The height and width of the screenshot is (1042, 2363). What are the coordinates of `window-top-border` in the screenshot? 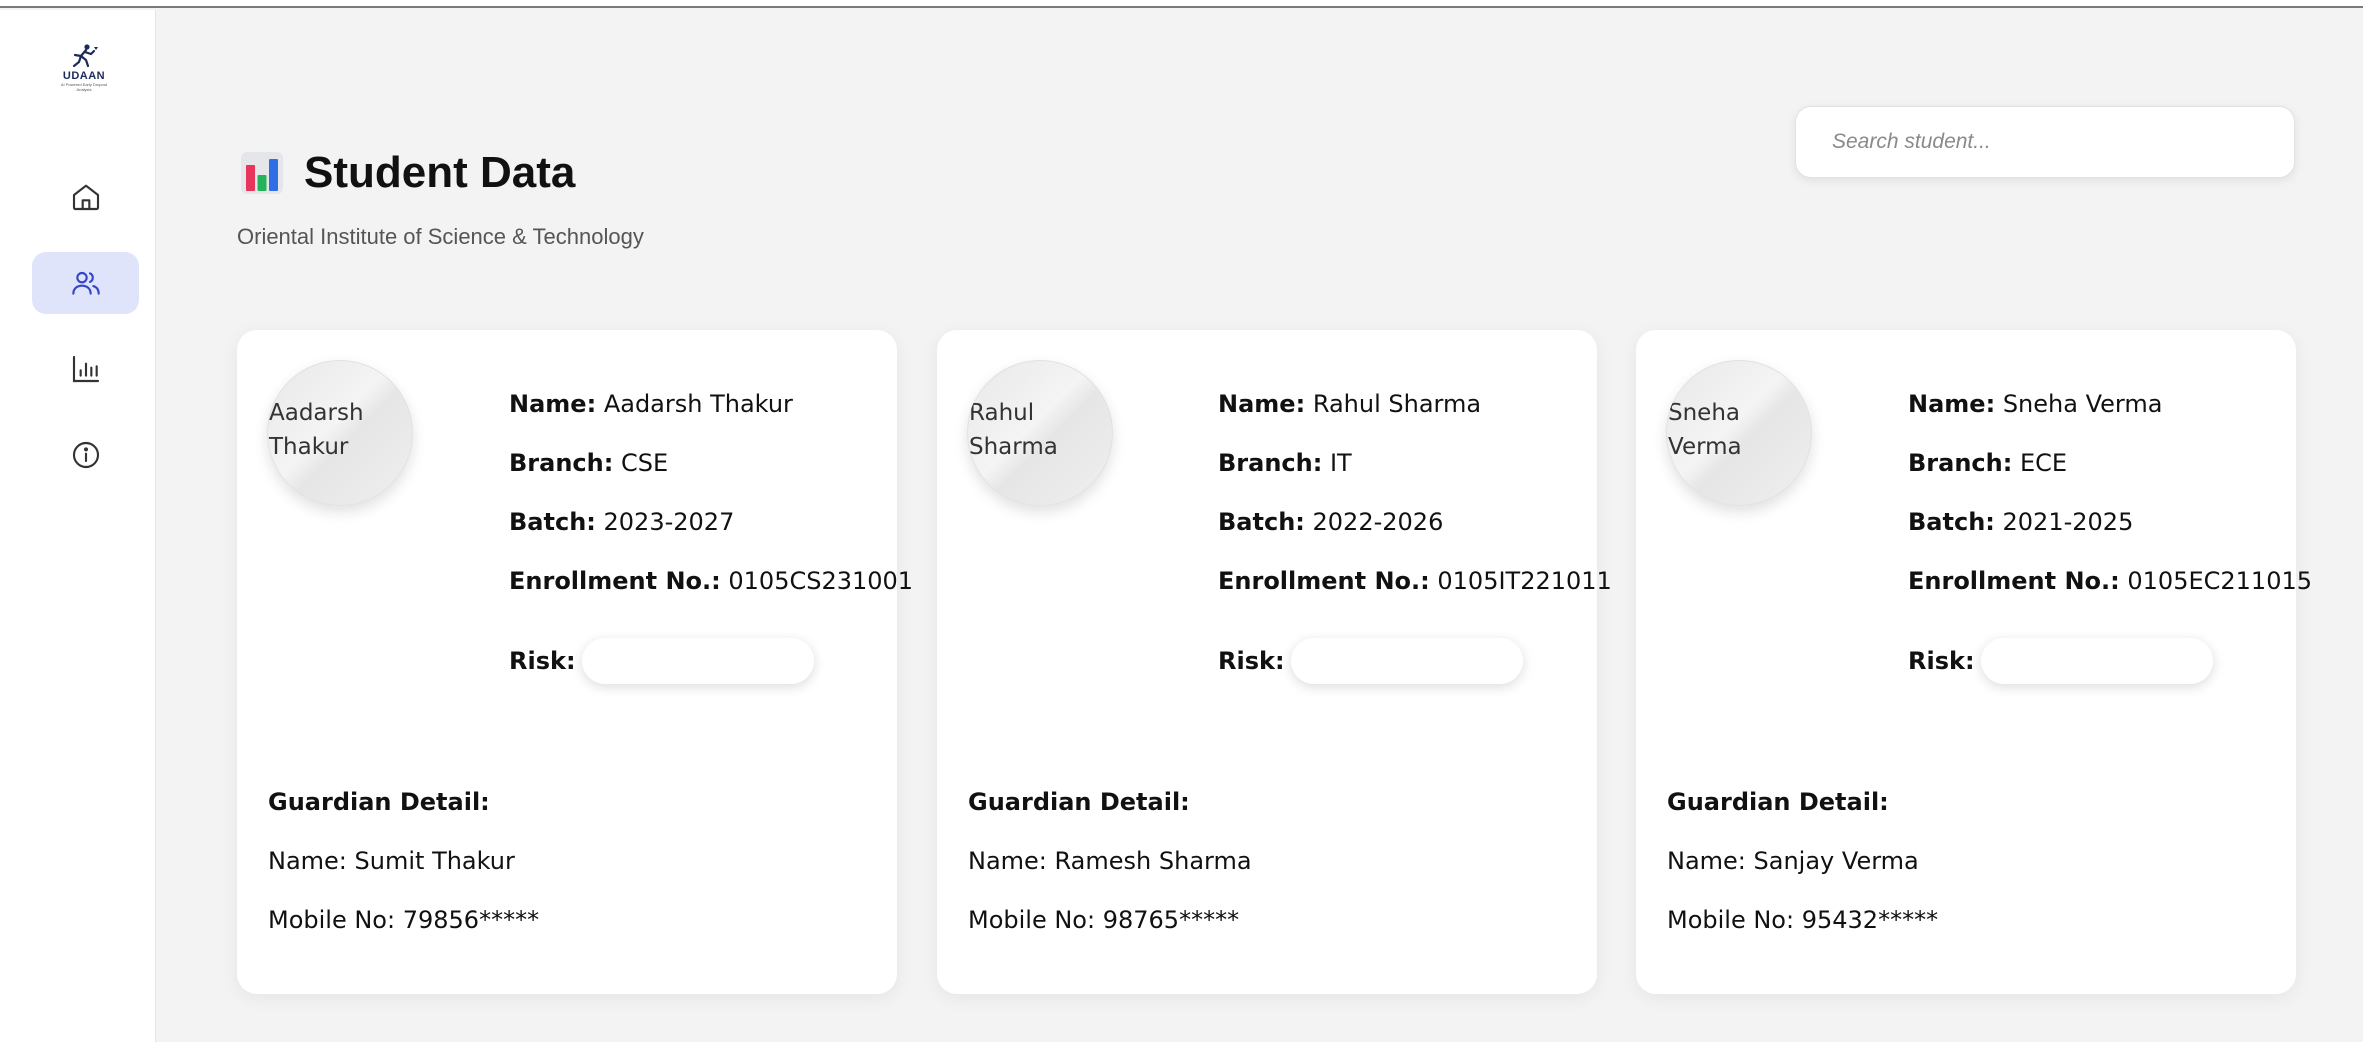 It's located at (1181, 4).